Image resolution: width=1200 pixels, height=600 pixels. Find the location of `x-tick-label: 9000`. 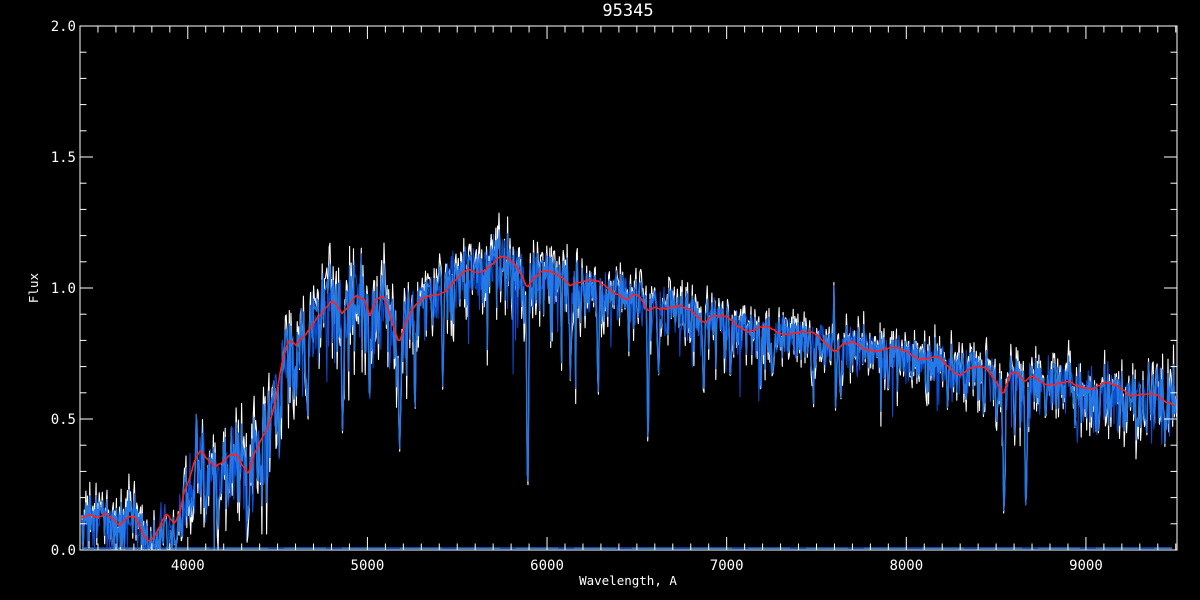

x-tick-label: 9000 is located at coordinates (1086, 566).